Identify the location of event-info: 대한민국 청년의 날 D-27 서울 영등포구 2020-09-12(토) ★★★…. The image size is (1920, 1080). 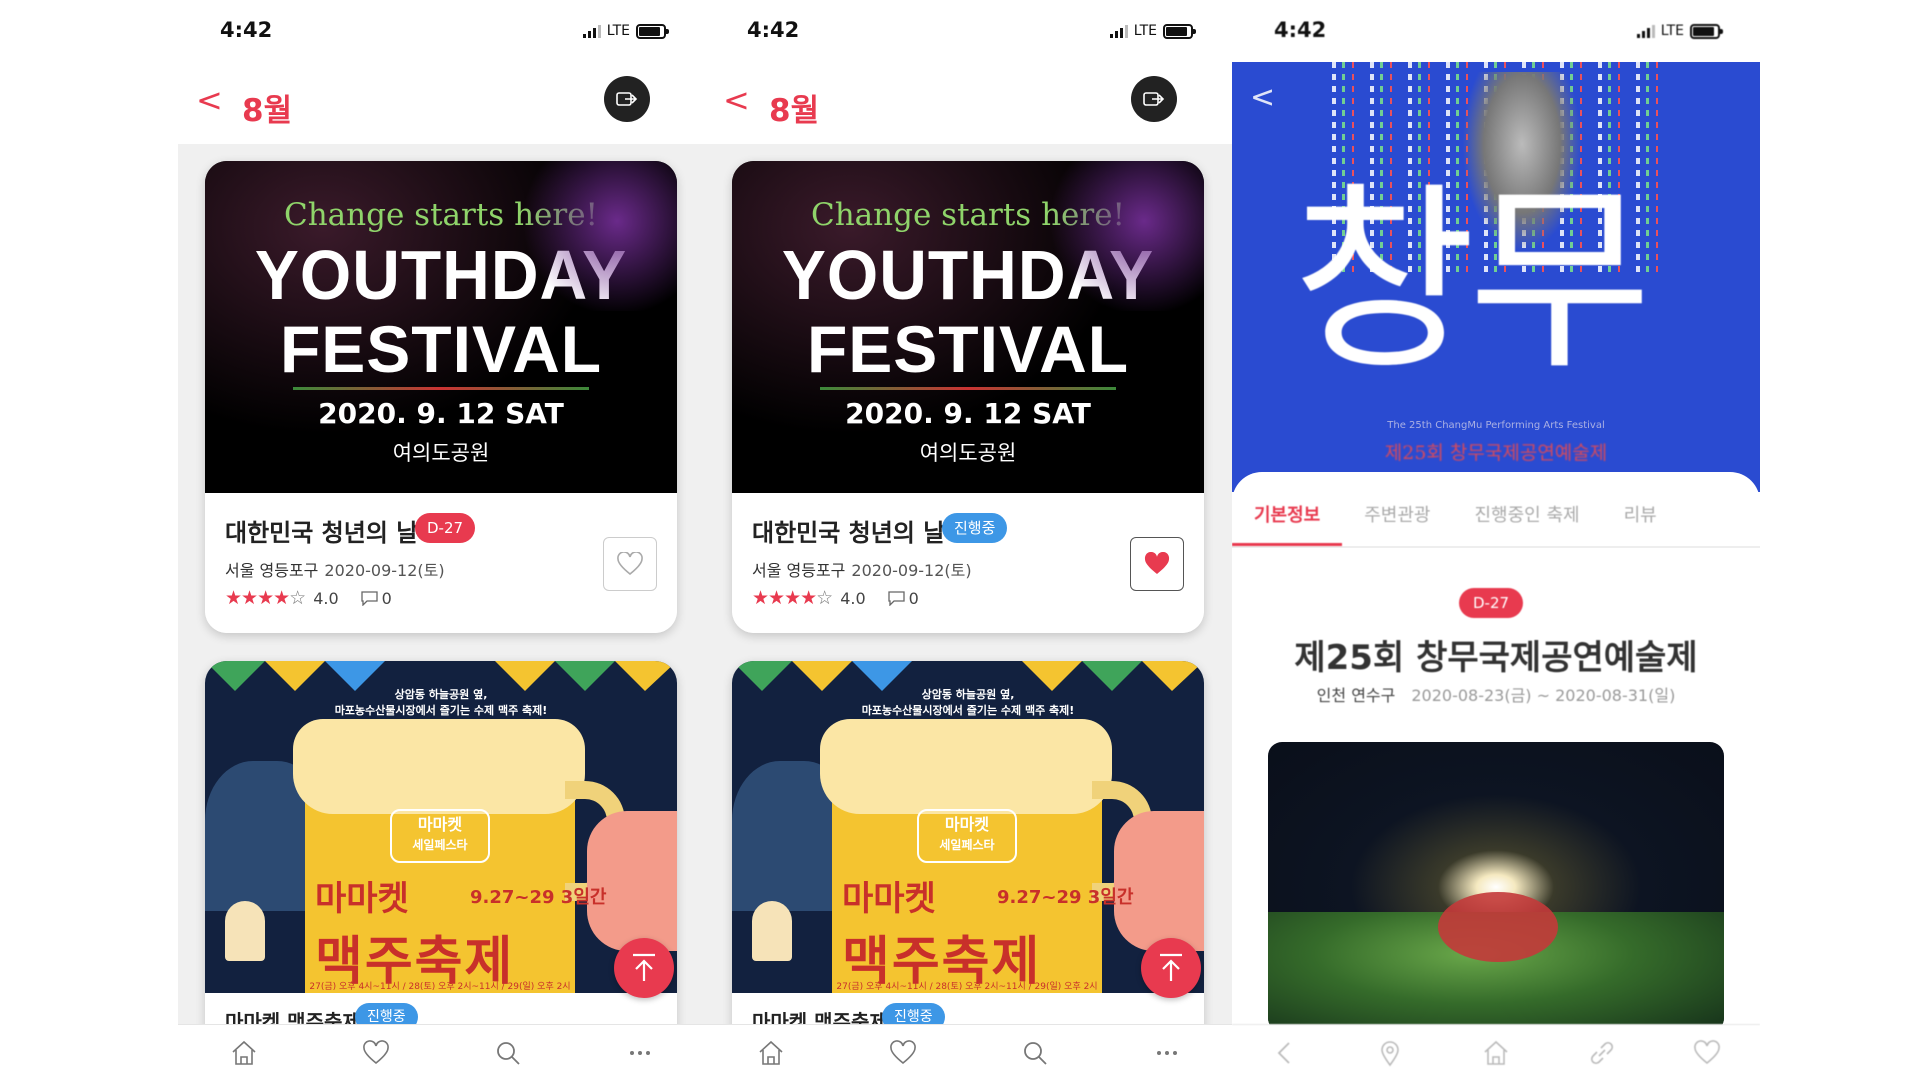
(441, 563).